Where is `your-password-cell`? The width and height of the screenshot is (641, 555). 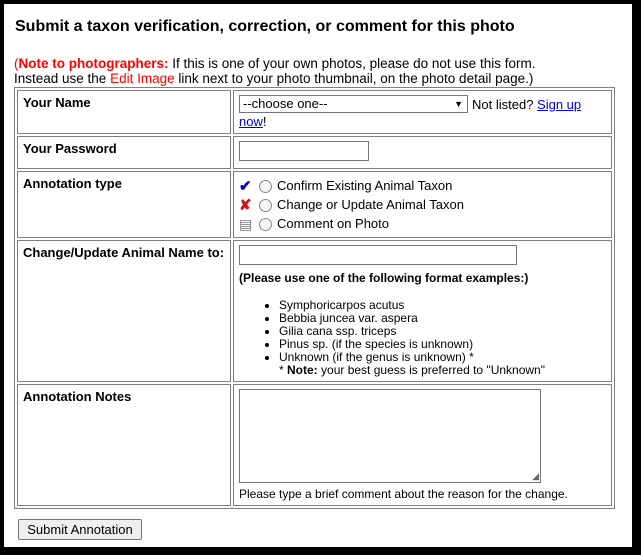 your-password-cell is located at coordinates (422, 153).